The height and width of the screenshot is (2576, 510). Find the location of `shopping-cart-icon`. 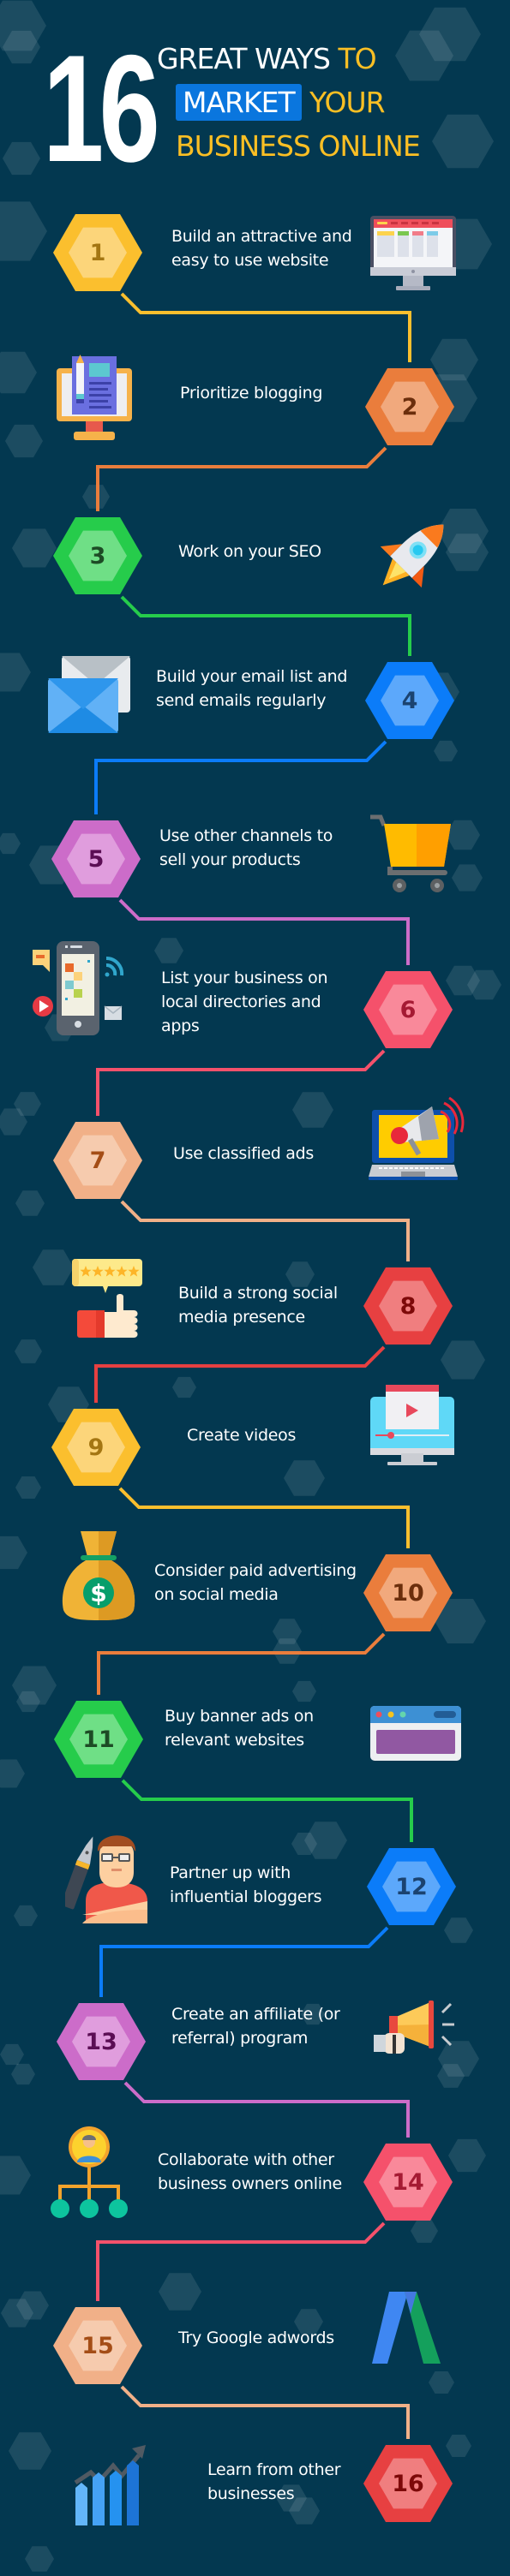

shopping-cart-icon is located at coordinates (413, 856).